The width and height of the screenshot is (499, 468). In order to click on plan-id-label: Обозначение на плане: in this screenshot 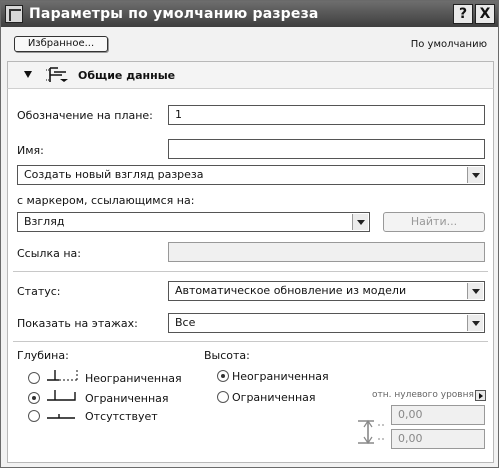, I will do `click(85, 115)`.